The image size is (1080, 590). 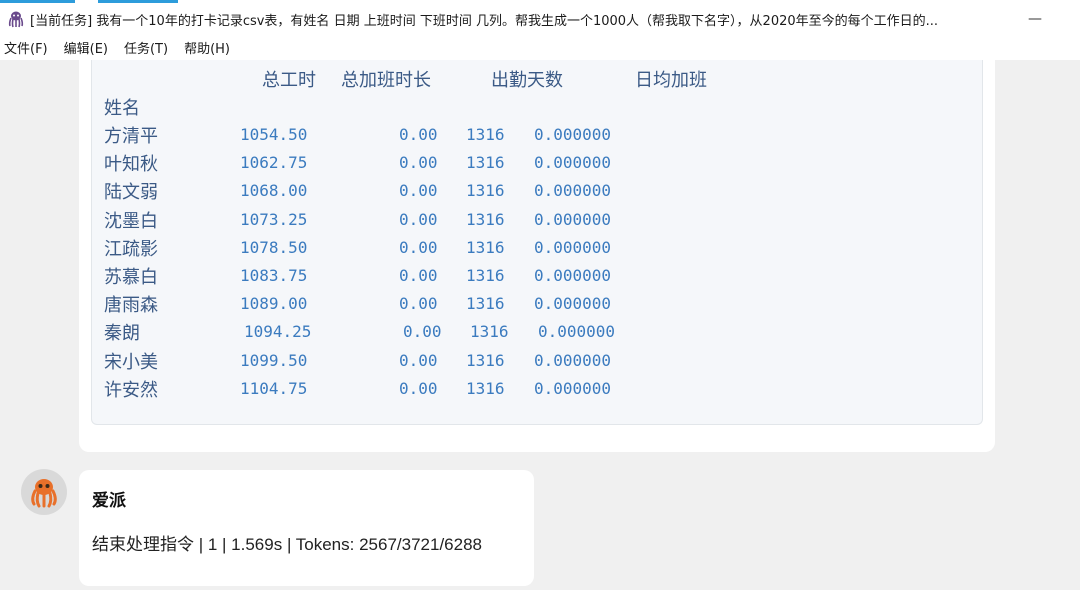 What do you see at coordinates (131, 193) in the screenshot?
I see `cell-name: 陆文弱` at bounding box center [131, 193].